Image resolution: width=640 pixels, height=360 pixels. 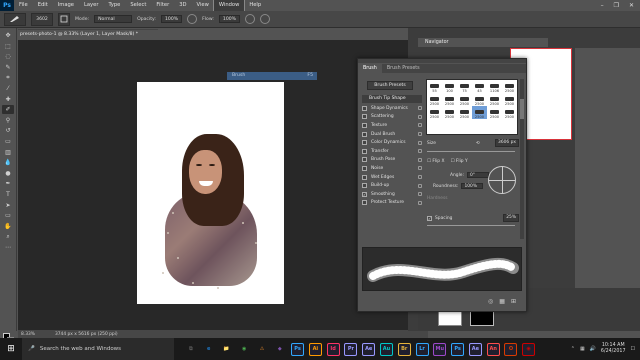 I want to click on zoom-level: 8.33%, so click(x=28, y=334).